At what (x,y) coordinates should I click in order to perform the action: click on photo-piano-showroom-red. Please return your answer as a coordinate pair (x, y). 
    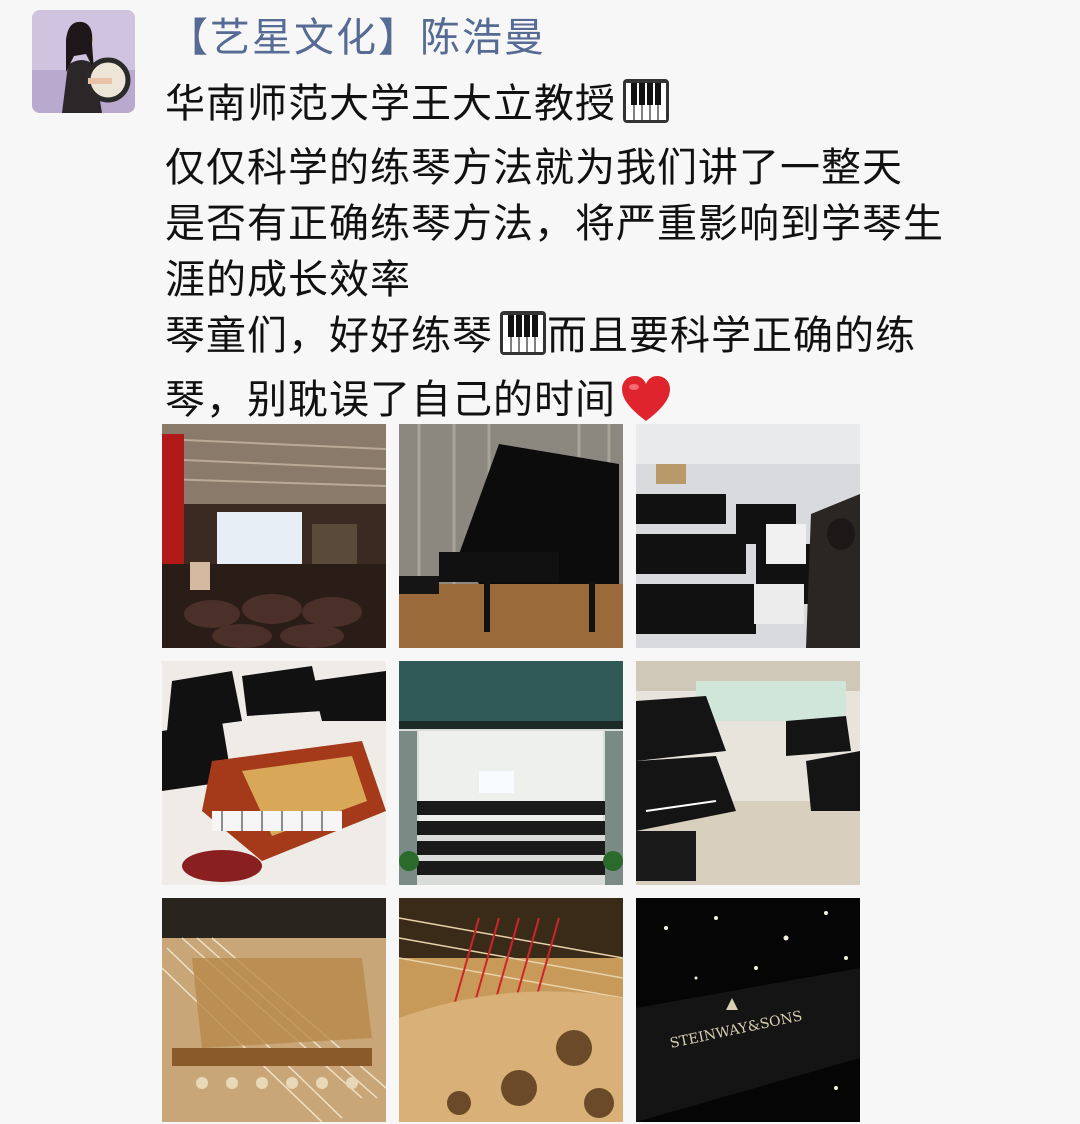
    Looking at the image, I should click on (274, 773).